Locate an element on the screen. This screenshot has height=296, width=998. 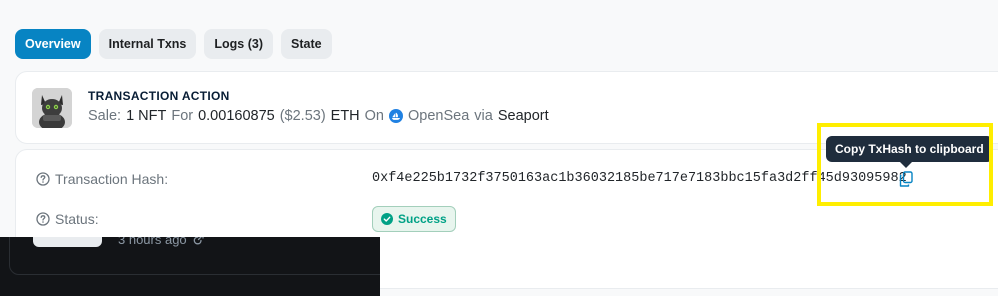
nft-thumbnail is located at coordinates (52, 108).